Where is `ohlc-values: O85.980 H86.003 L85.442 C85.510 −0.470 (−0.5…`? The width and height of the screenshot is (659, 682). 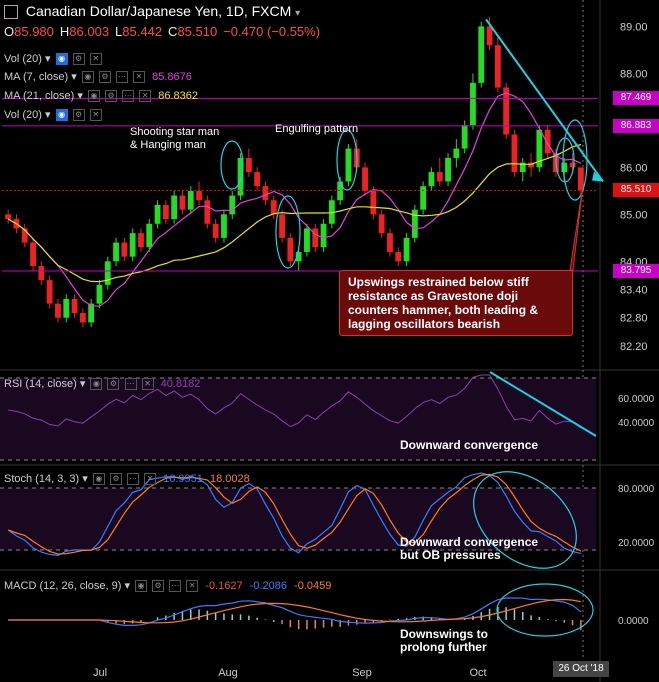
ohlc-values: O85.980 H86.003 L85.442 C85.510 −0.470 (−0.5… is located at coordinates (165, 31).